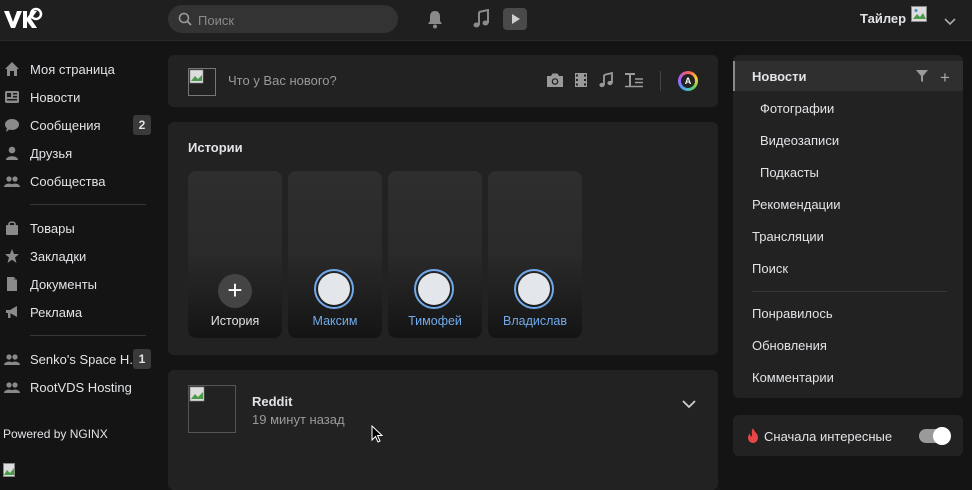 The height and width of the screenshot is (490, 972). I want to click on play-button, so click(515, 19).